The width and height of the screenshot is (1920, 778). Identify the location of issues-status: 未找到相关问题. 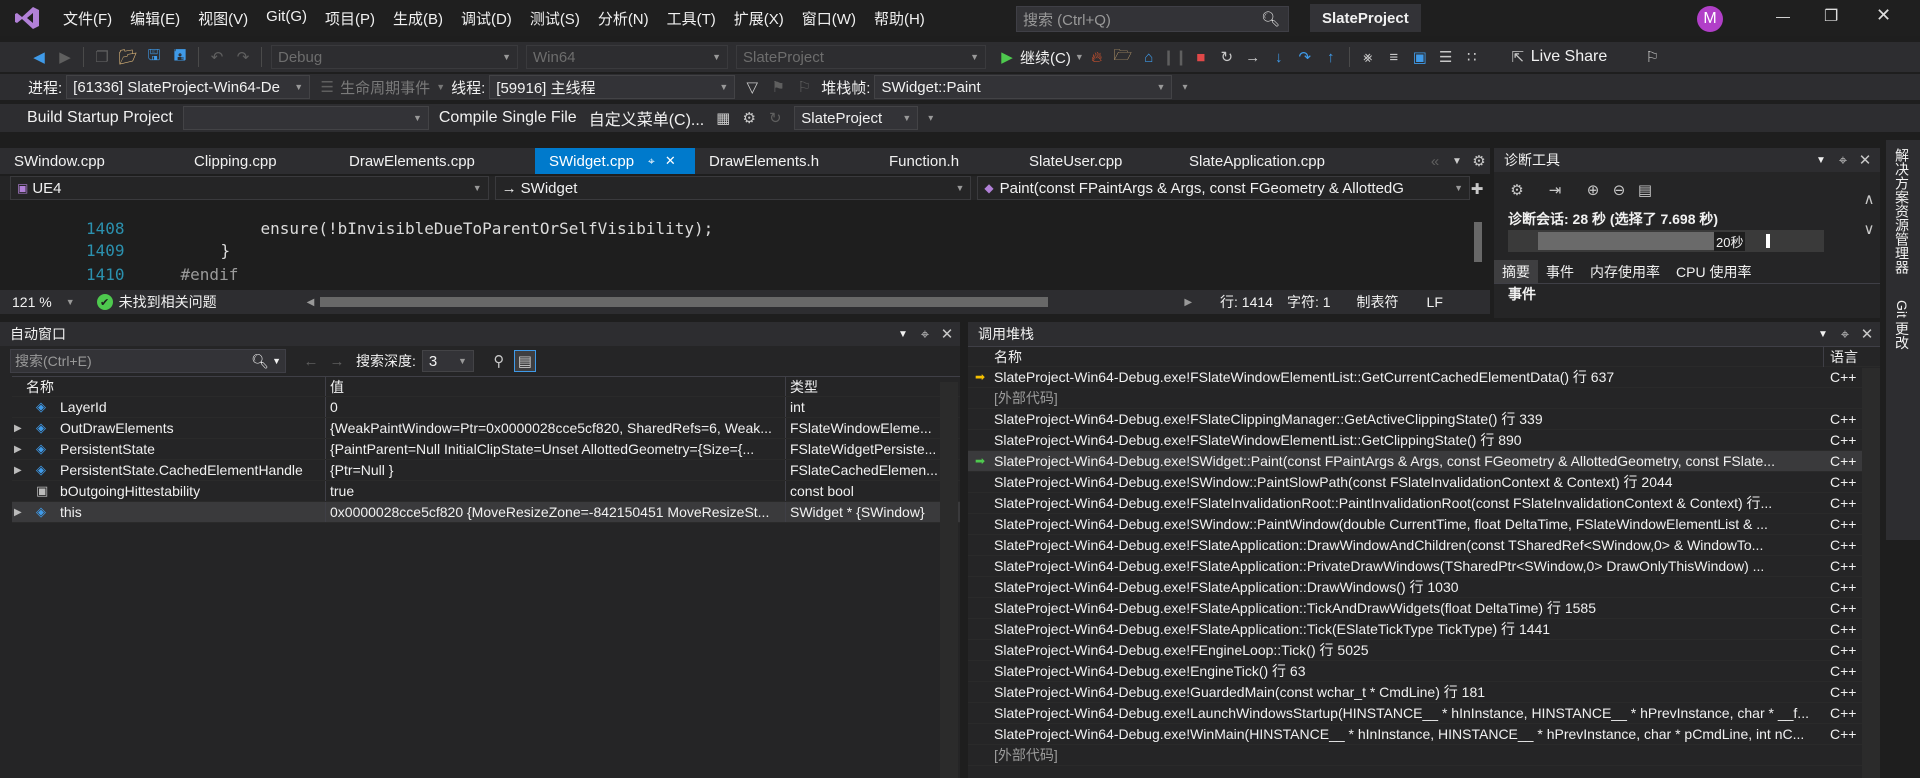
(168, 302).